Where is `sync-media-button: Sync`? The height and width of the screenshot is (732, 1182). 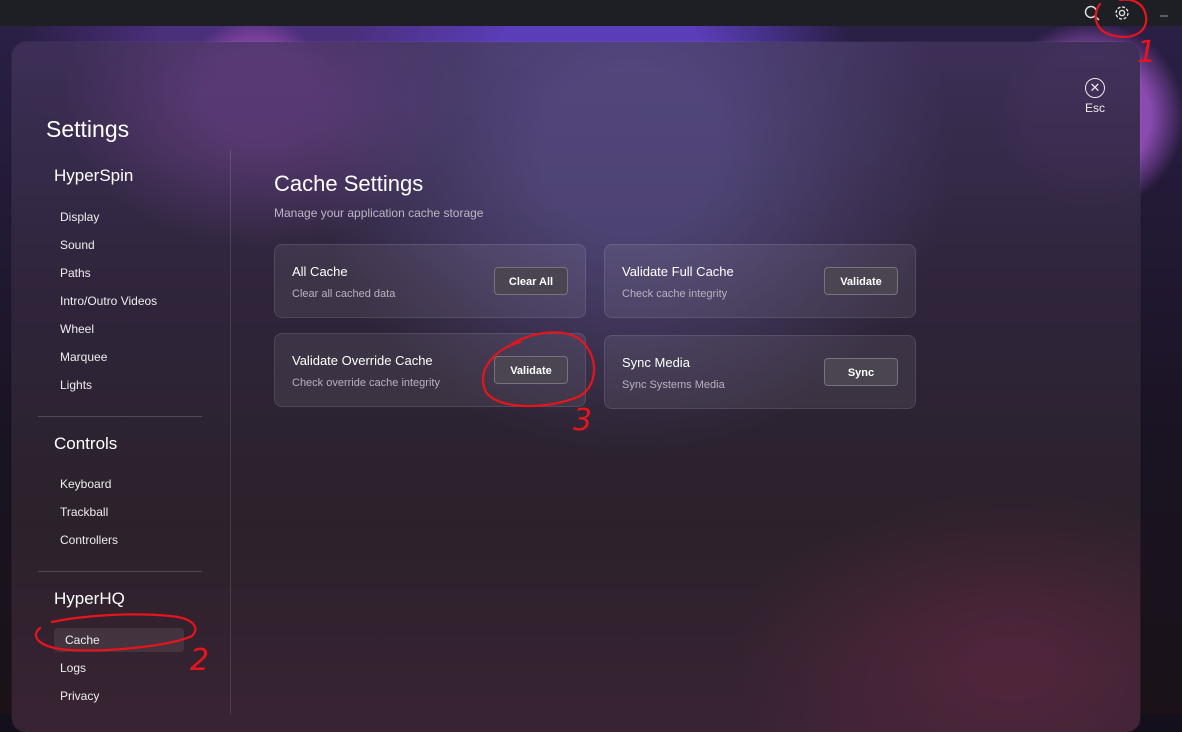 sync-media-button: Sync is located at coordinates (861, 372).